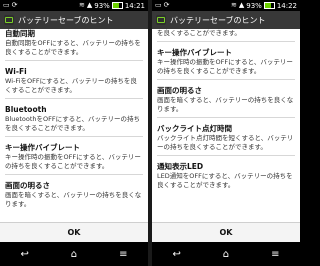 The height and width of the screenshot is (266, 320). I want to click on tip-desc: LED通知をOFFにすると、バッテリーの持ちを良くすることができます。, so click(225, 180).